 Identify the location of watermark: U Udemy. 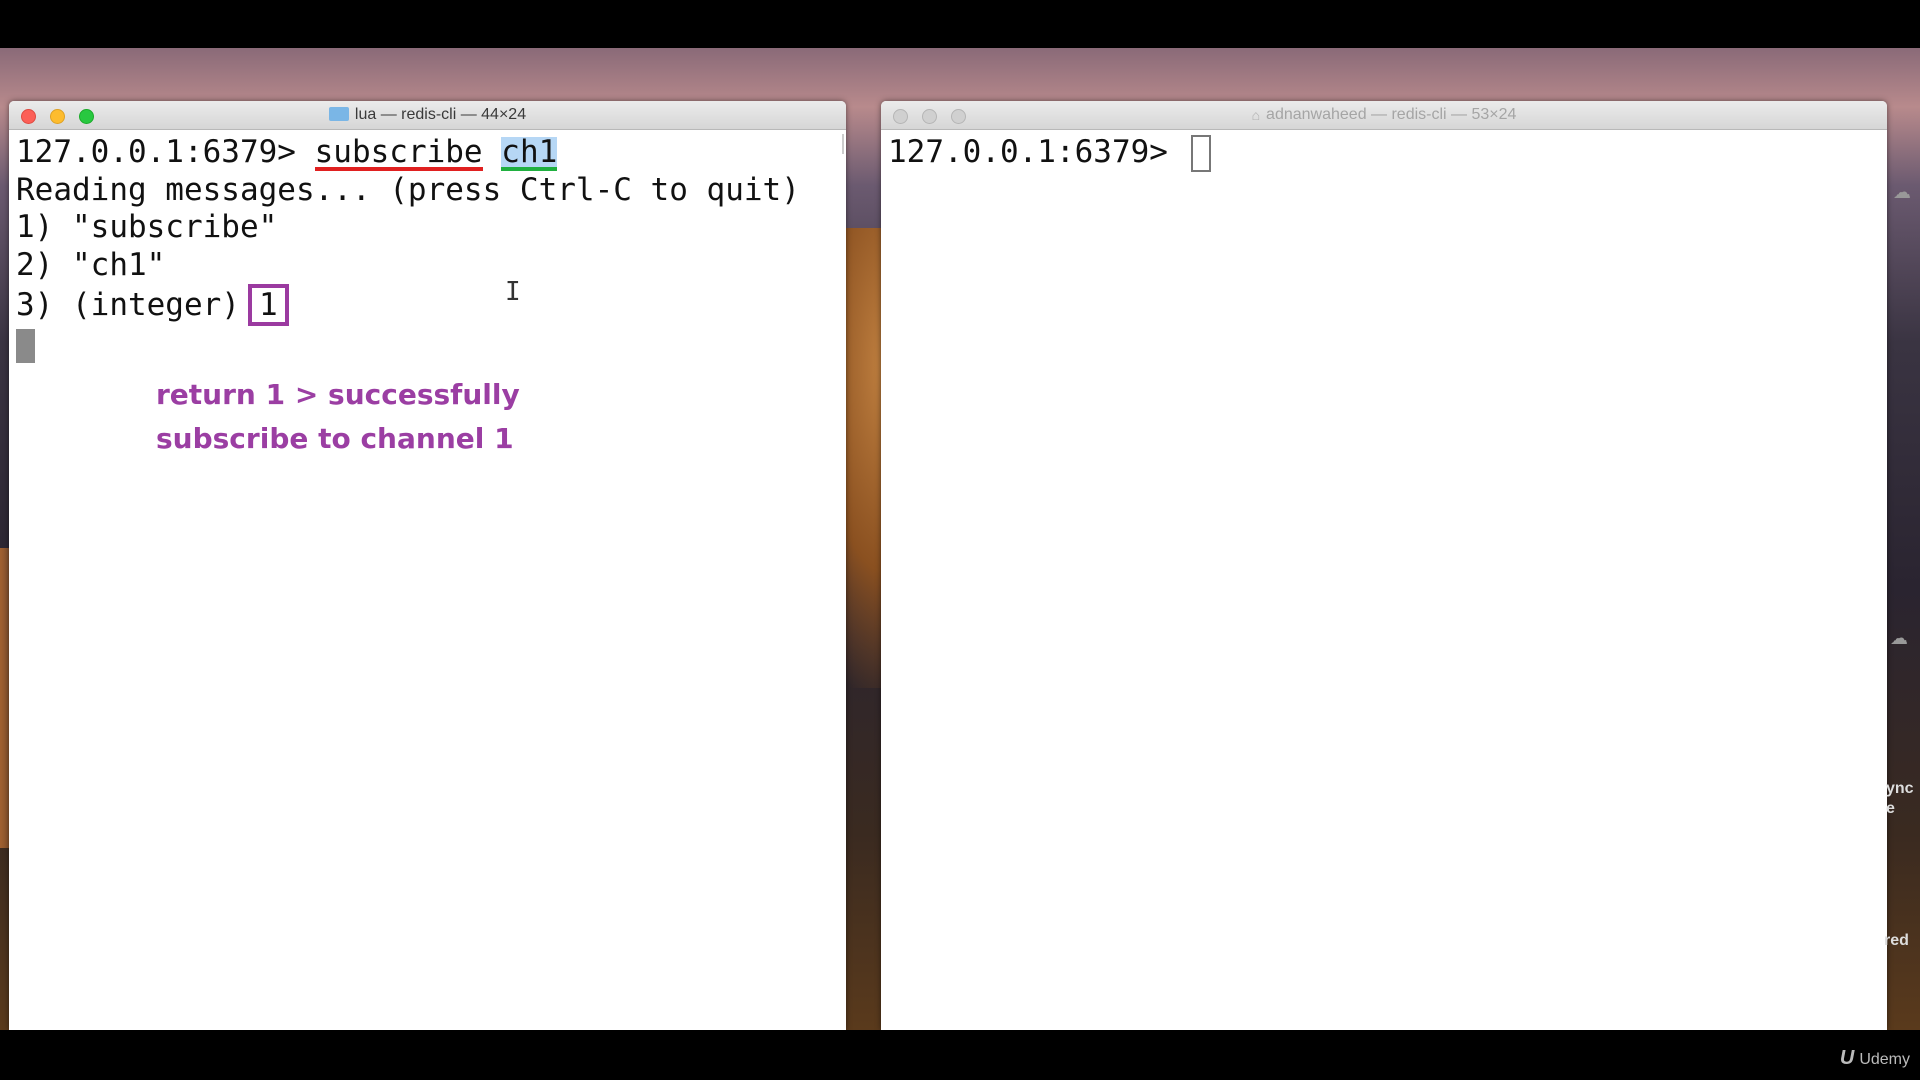
(1875, 1058).